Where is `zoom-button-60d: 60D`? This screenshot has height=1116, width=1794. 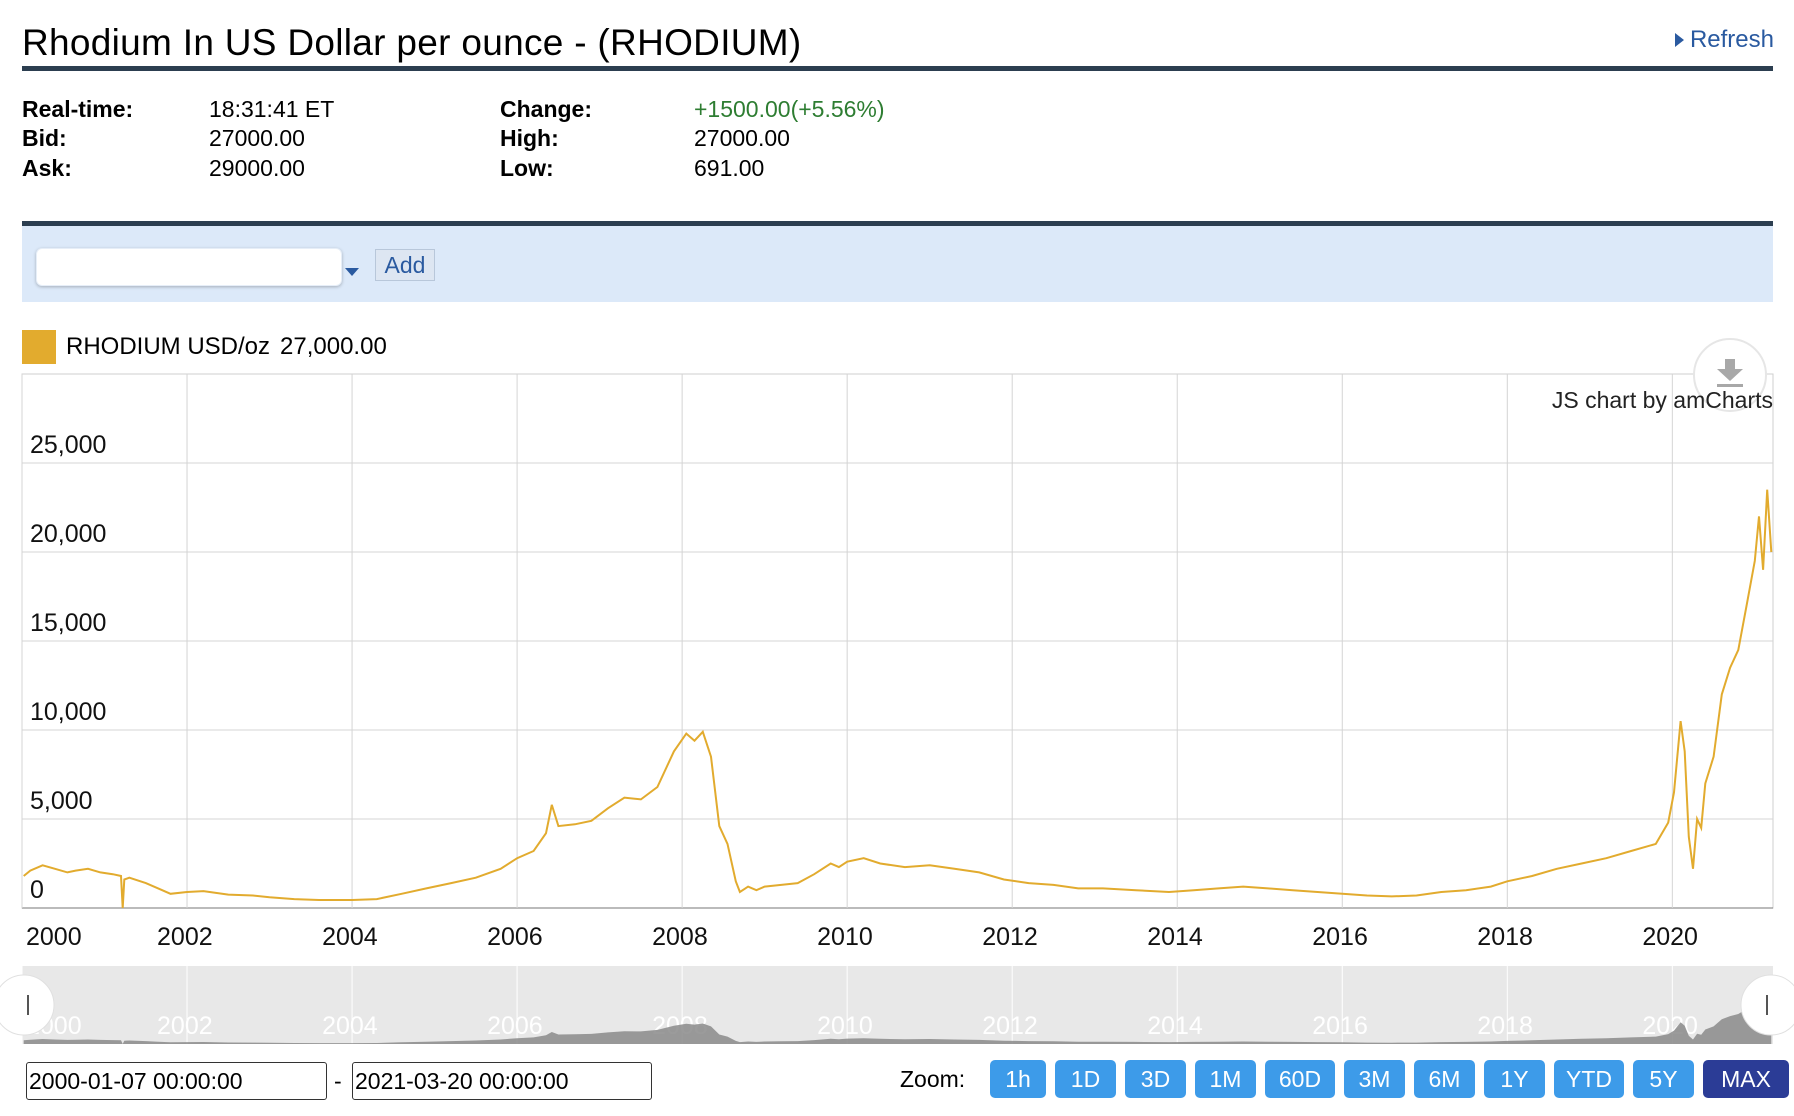
zoom-button-60d: 60D is located at coordinates (1300, 1079).